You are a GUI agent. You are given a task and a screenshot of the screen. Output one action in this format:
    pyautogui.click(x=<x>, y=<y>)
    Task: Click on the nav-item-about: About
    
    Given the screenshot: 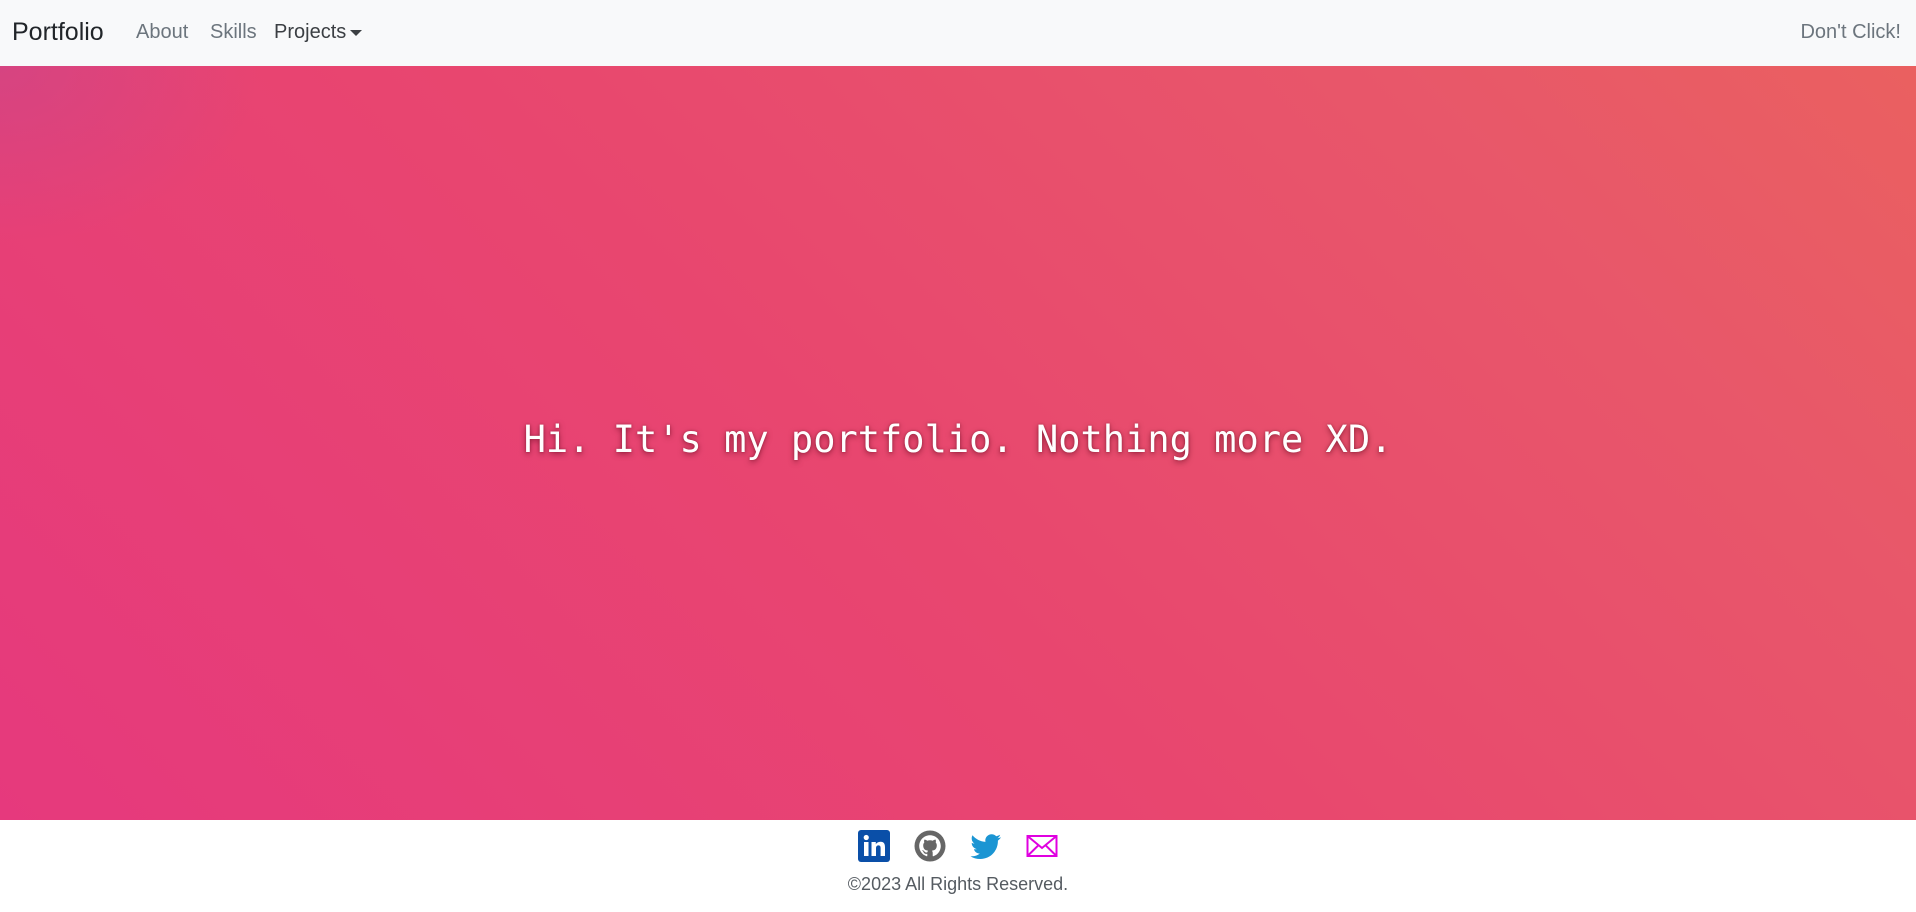 What is the action you would take?
    pyautogui.click(x=162, y=32)
    